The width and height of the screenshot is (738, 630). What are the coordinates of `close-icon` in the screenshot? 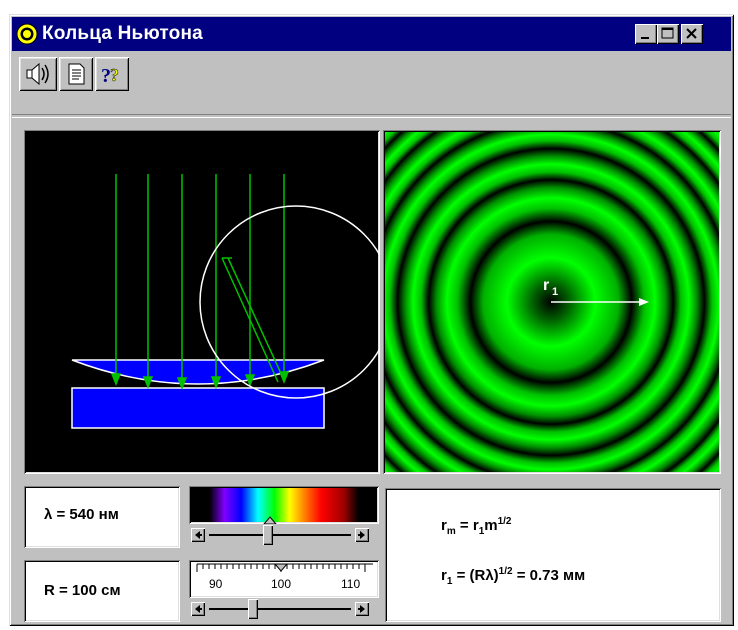 It's located at (691, 33).